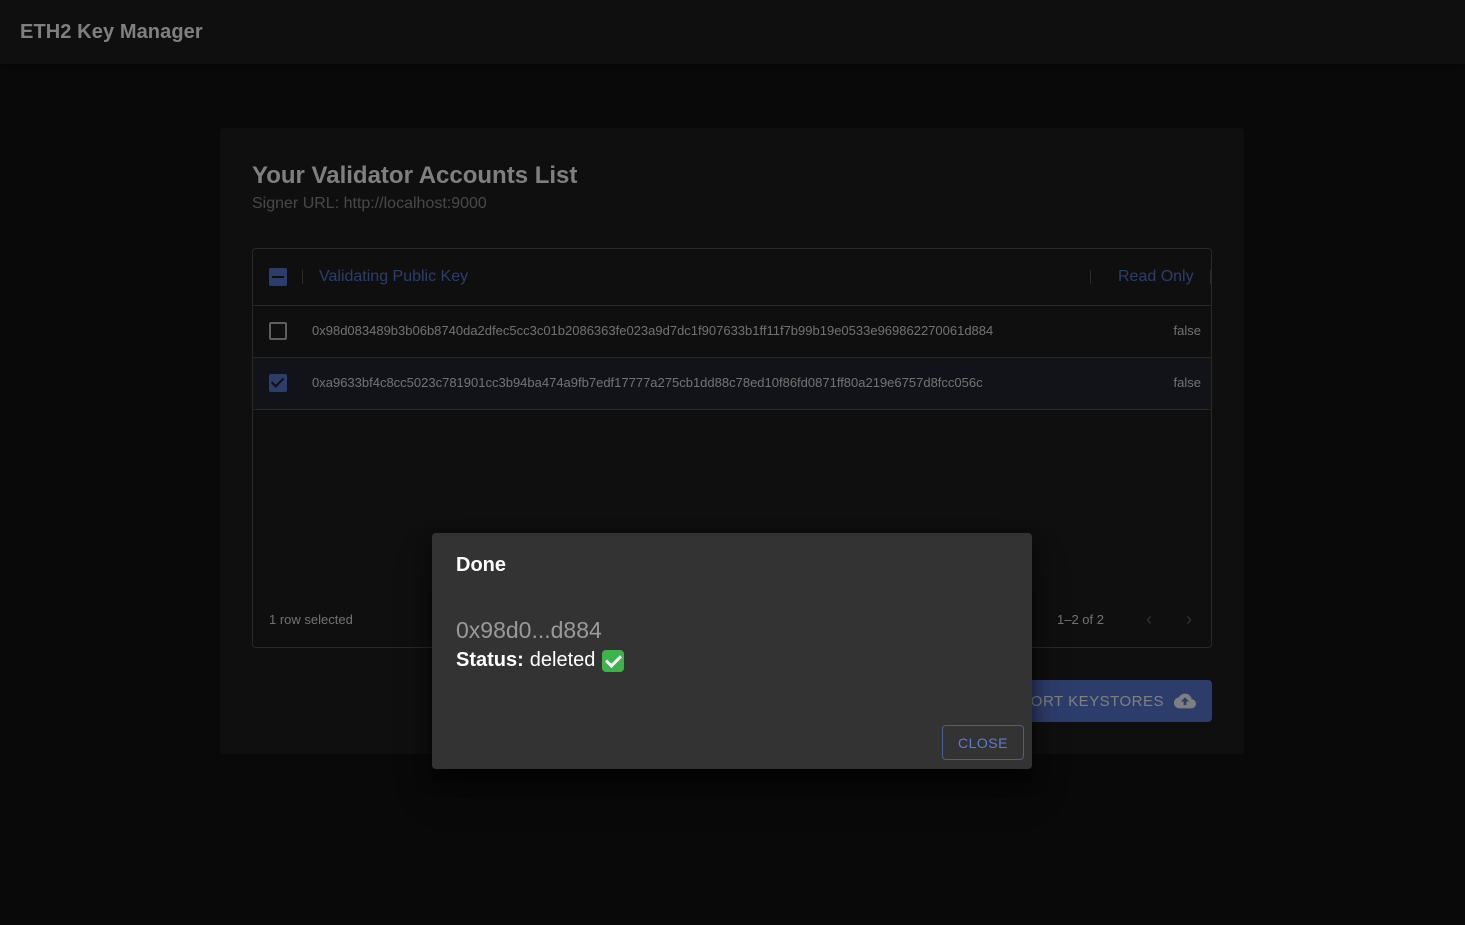  Describe the element at coordinates (529, 630) in the screenshot. I see `deleted-key-short: 0x98d0...d884` at that location.